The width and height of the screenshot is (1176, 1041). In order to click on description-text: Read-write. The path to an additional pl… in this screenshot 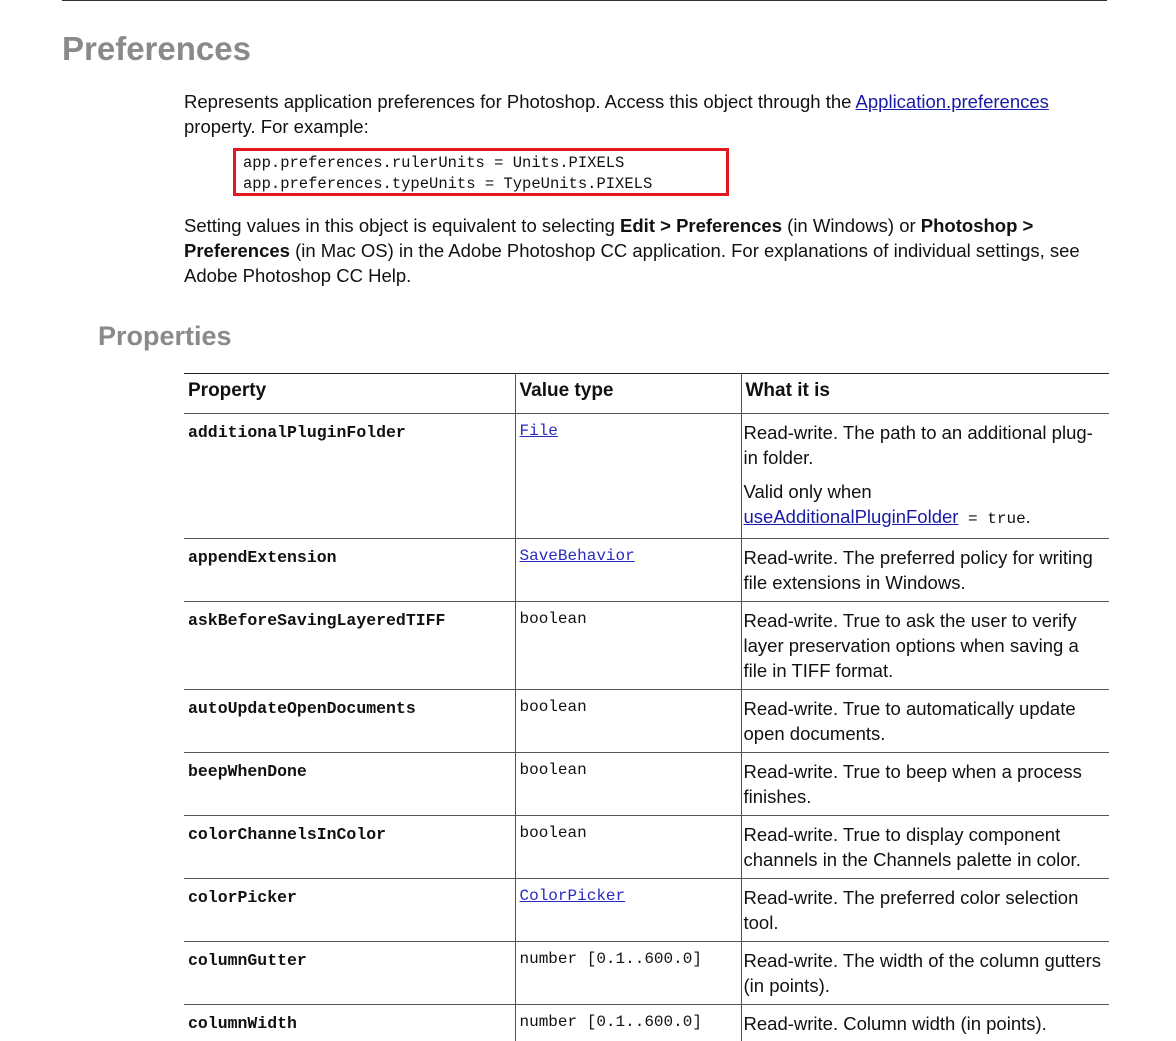, I will do `click(918, 445)`.